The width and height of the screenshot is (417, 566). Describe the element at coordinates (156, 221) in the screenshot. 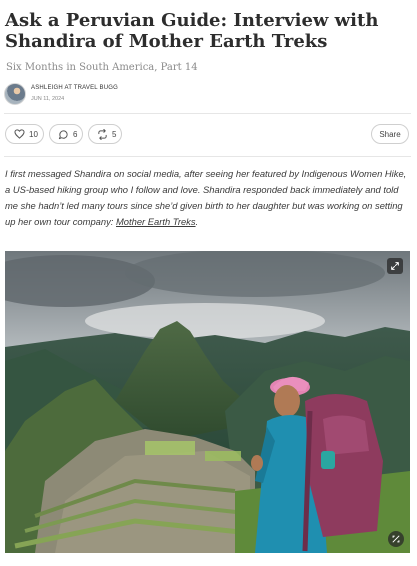

I see `mother-earth-treks-link: Mother Earth Treks` at that location.